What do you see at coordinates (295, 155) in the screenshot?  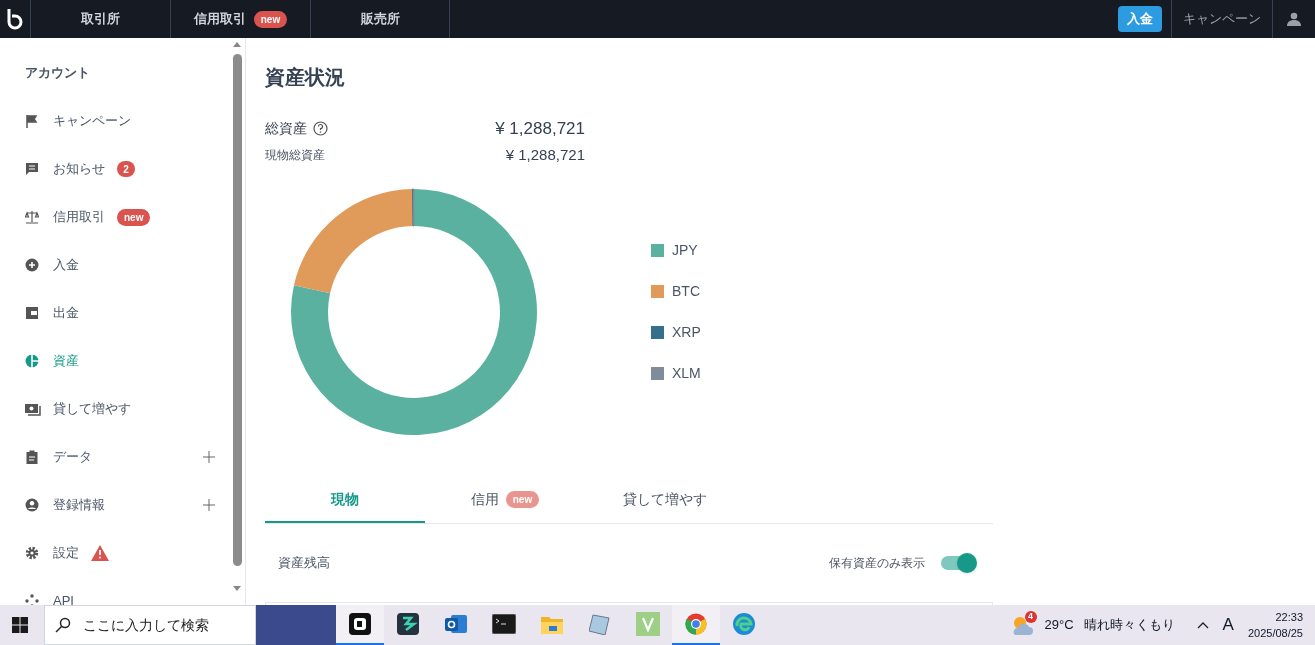 I see `spot-total-label: 現物総資産` at bounding box center [295, 155].